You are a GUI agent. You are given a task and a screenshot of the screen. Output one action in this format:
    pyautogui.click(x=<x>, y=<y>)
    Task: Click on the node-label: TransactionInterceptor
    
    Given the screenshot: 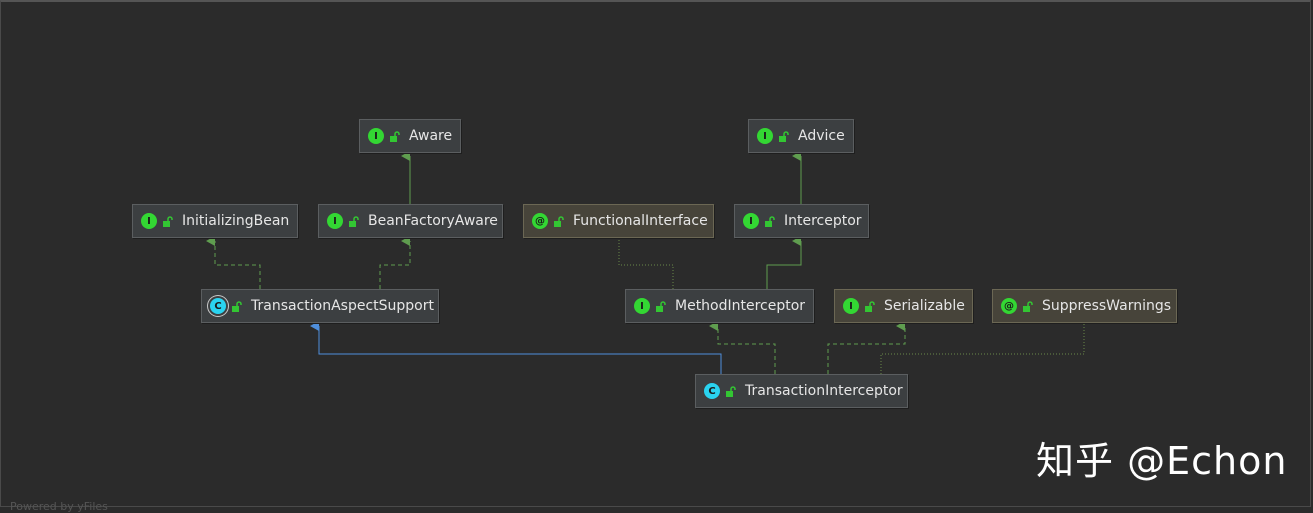 What is the action you would take?
    pyautogui.click(x=824, y=391)
    